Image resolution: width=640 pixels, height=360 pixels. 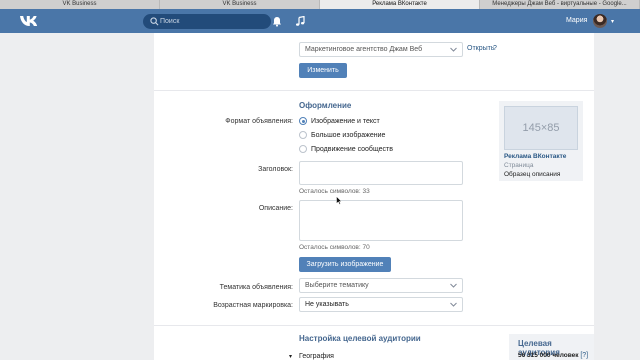 I want to click on audience-box: Целевая аудитория 56 315 000 человек [?], so click(x=551, y=347).